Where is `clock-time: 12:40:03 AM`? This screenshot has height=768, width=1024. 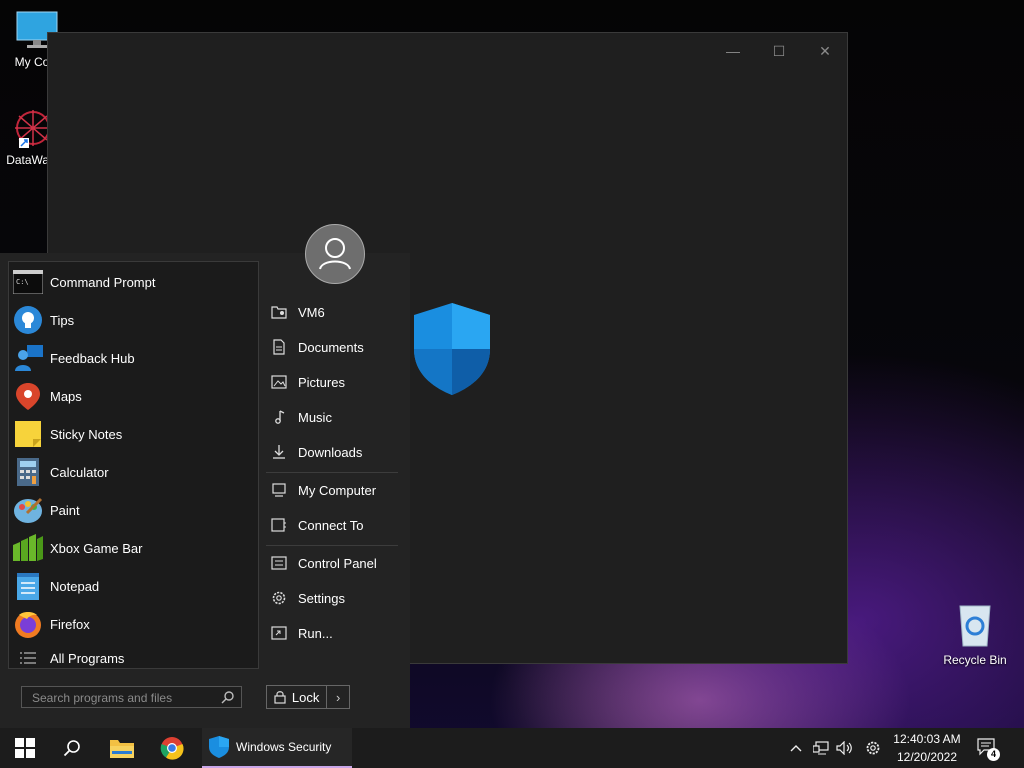
clock-time: 12:40:03 AM is located at coordinates (927, 739).